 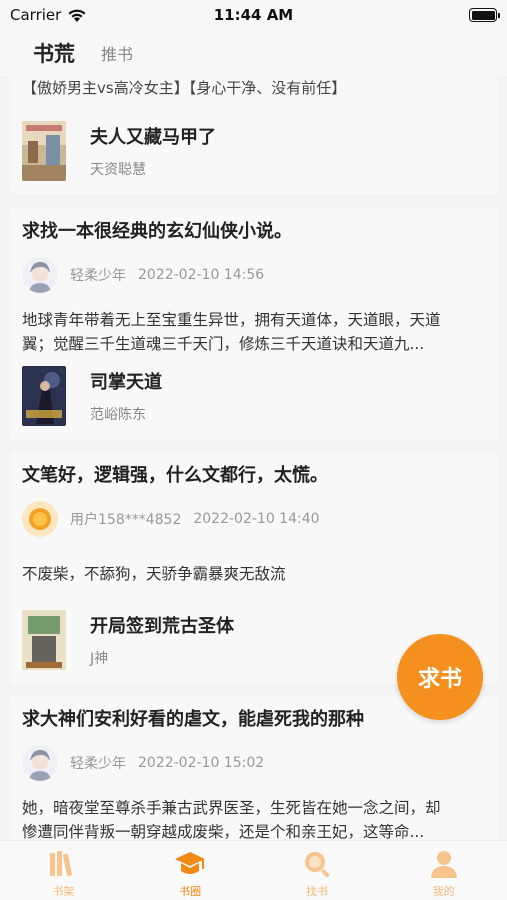 What do you see at coordinates (157, 231) in the screenshot?
I see `post-title: 求找一本很经典的玄幻仙侠小说。` at bounding box center [157, 231].